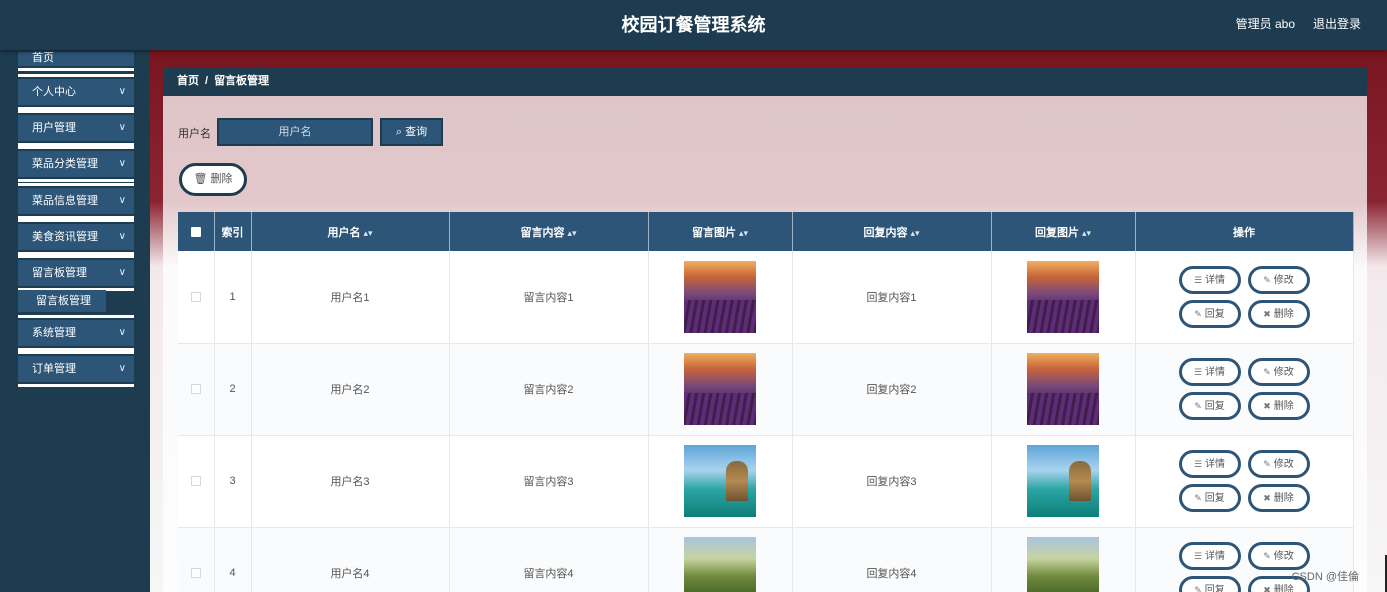 This screenshot has height=592, width=1387. Describe the element at coordinates (76, 92) in the screenshot. I see `sidebar-item-profile: 个人中心 ∨` at that location.